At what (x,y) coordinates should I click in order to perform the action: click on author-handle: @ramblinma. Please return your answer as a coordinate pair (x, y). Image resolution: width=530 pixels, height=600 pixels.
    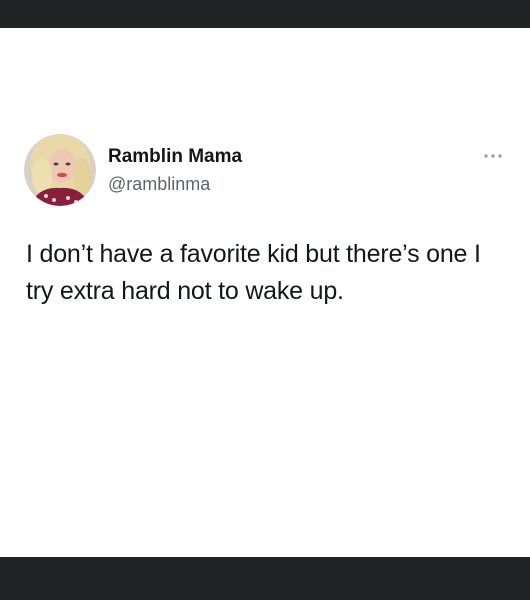
    Looking at the image, I should click on (159, 184).